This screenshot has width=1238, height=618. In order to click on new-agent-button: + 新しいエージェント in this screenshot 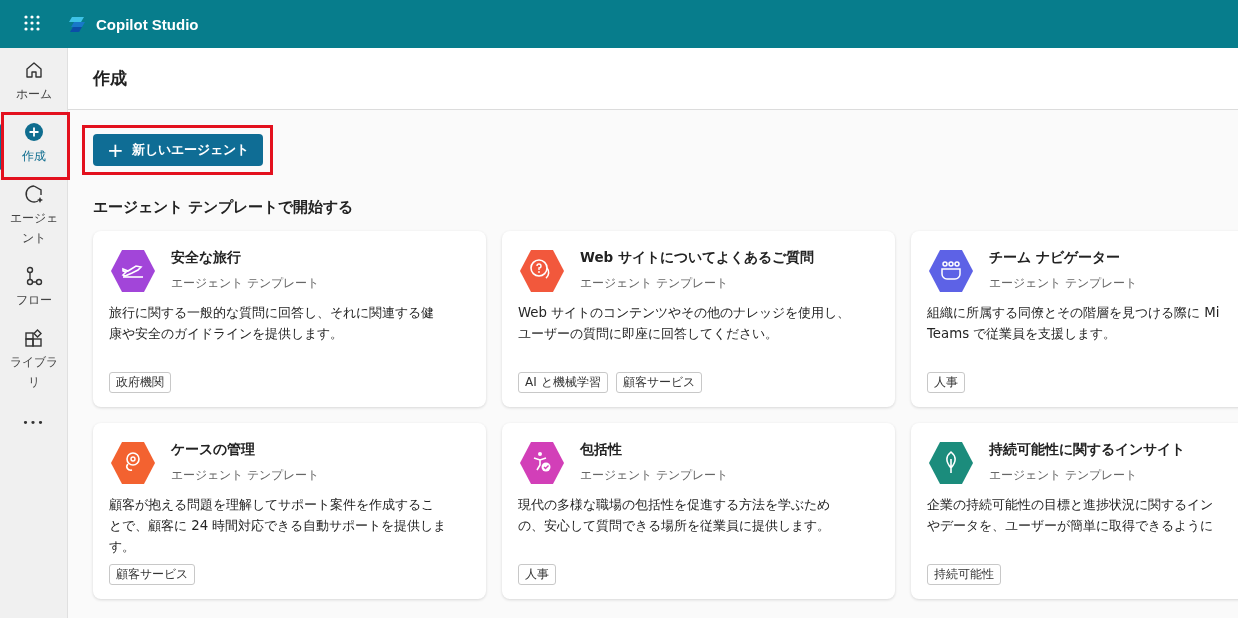, I will do `click(178, 150)`.